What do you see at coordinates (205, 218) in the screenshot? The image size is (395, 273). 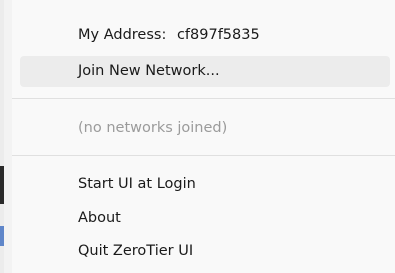 I see `menu-item-about: About` at bounding box center [205, 218].